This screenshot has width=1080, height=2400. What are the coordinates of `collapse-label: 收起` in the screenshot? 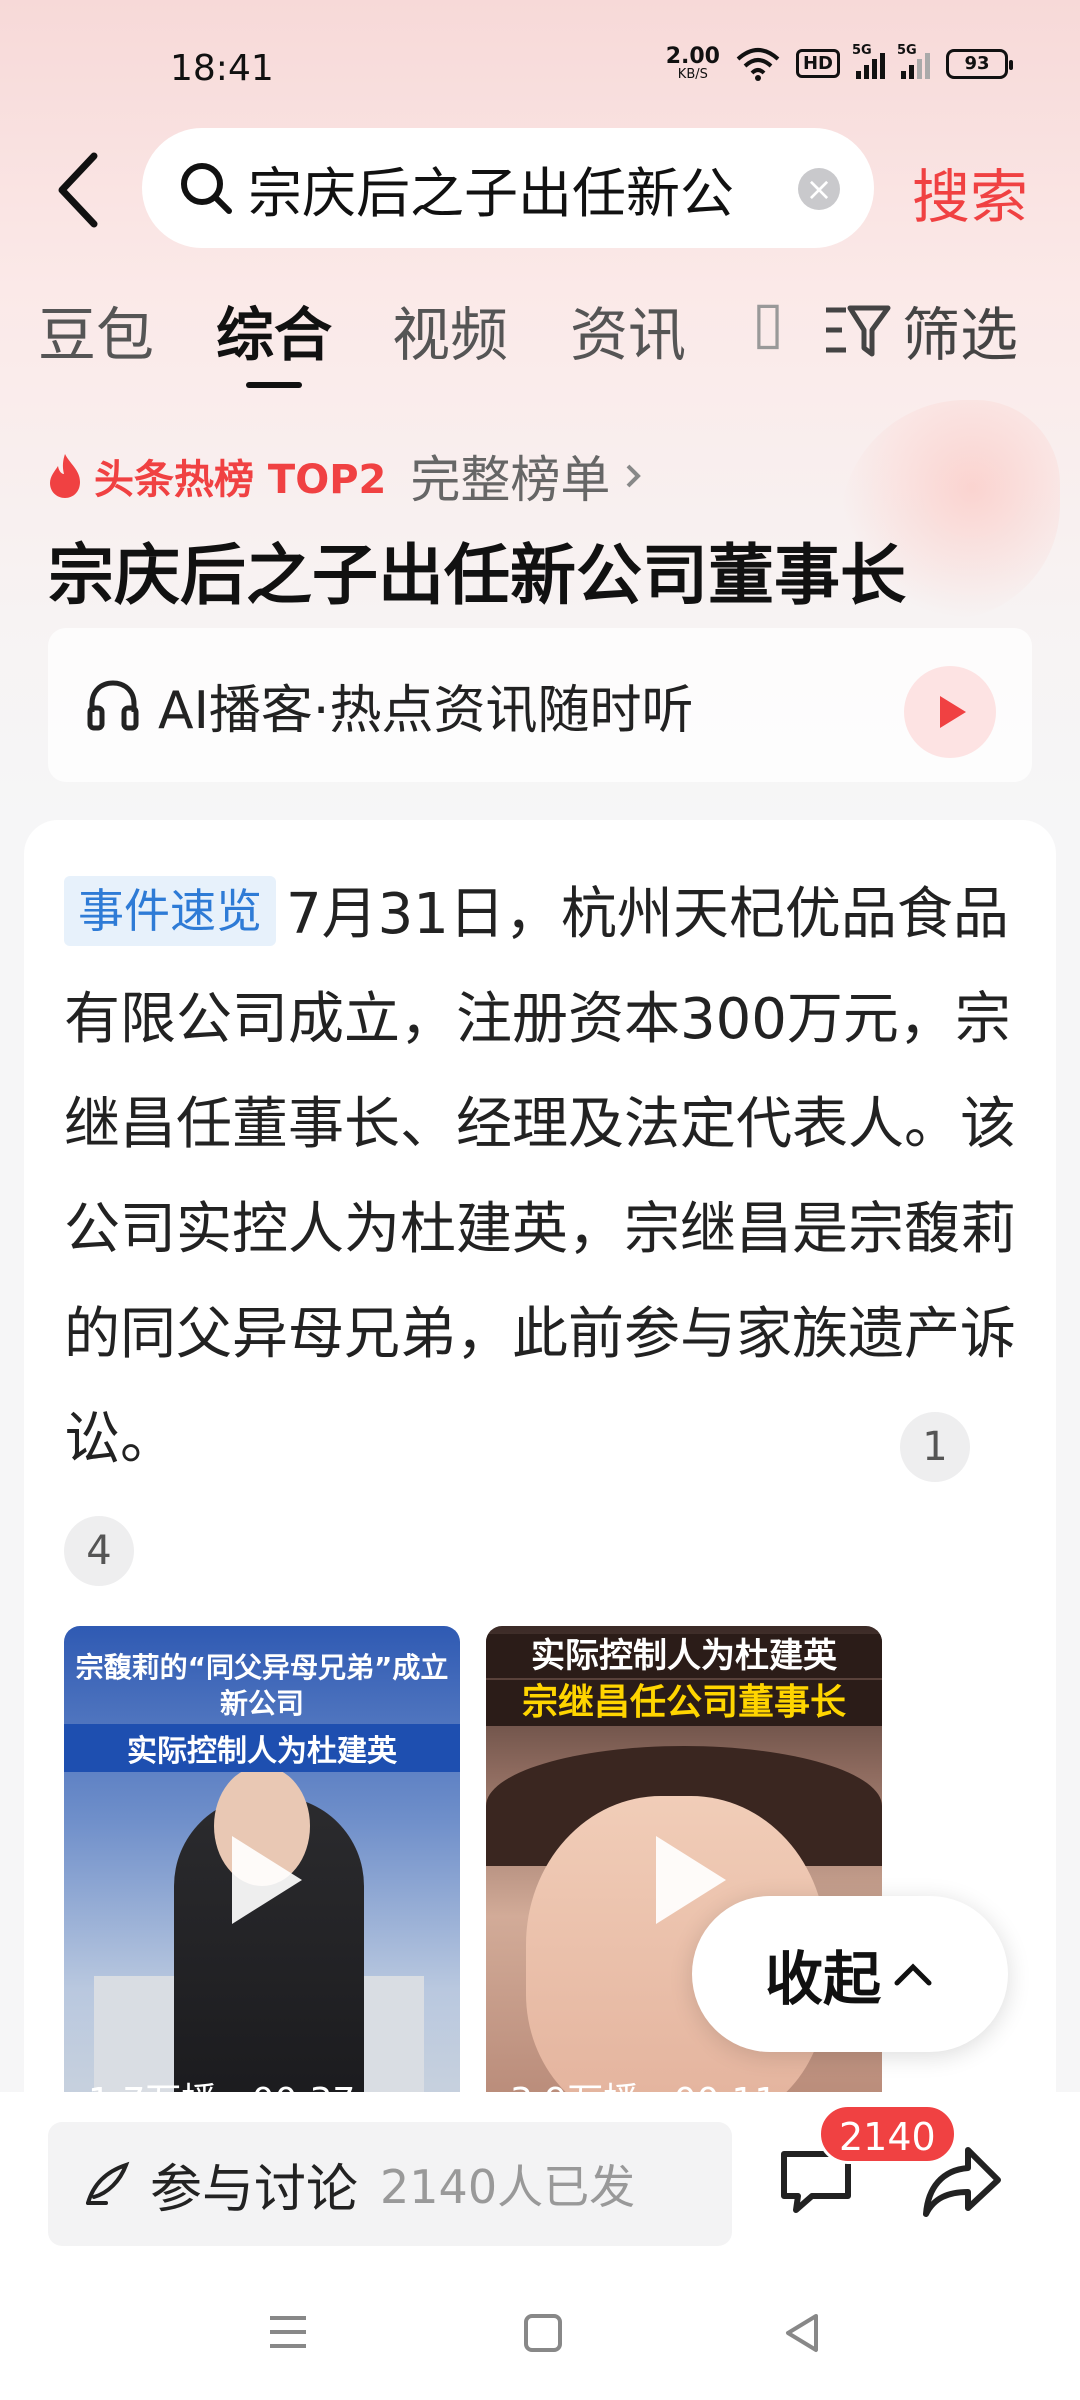 It's located at (822, 1979).